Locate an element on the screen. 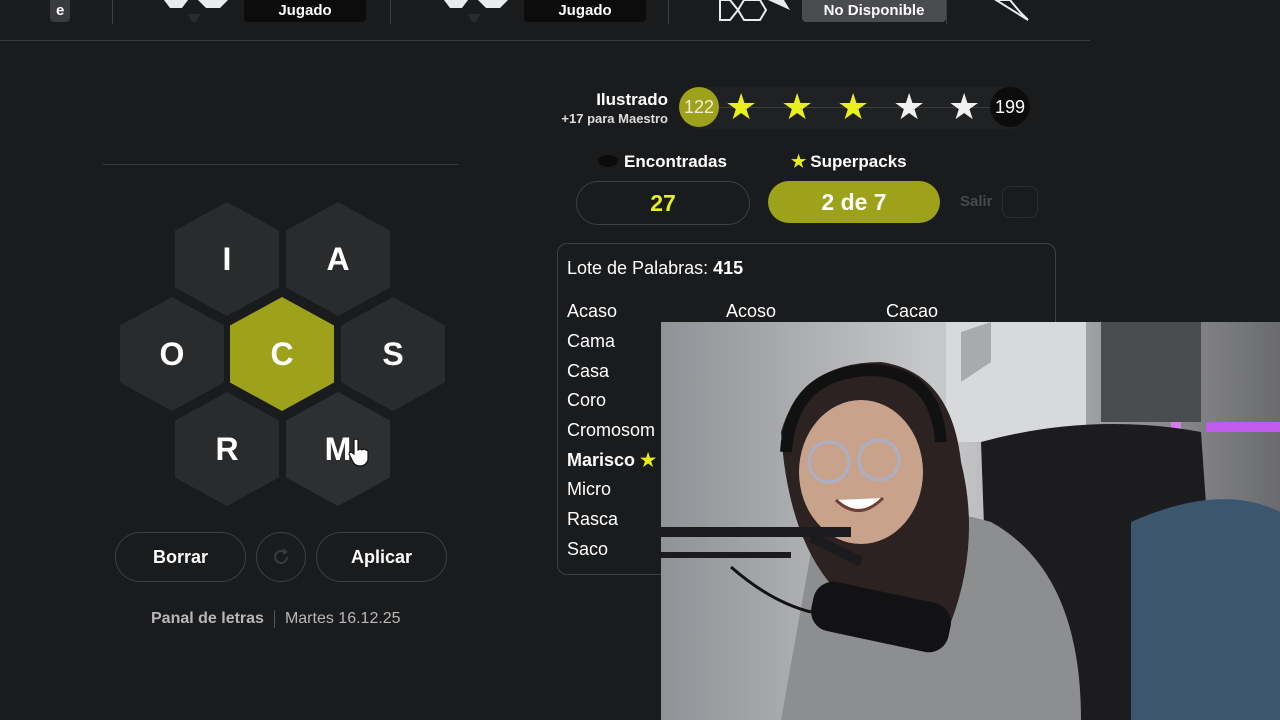 Image resolution: width=1280 pixels, height=720 pixels. rank-subtitle: +17 para Maestro is located at coordinates (614, 118).